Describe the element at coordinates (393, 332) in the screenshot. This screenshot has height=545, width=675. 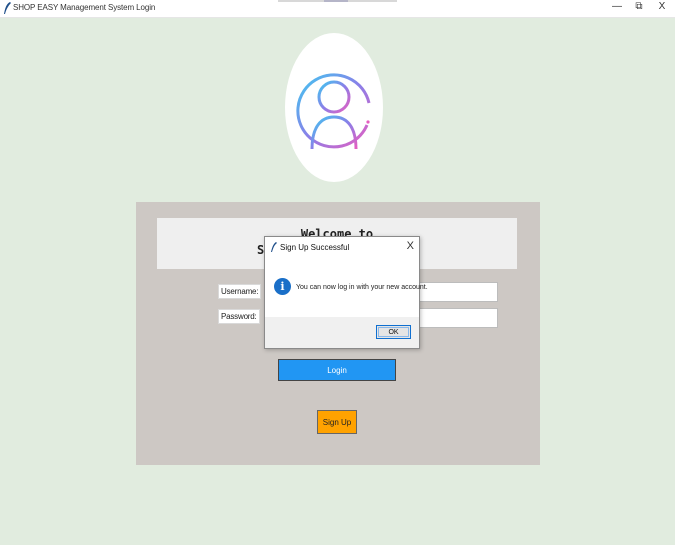
I see `ok-button: OK` at that location.